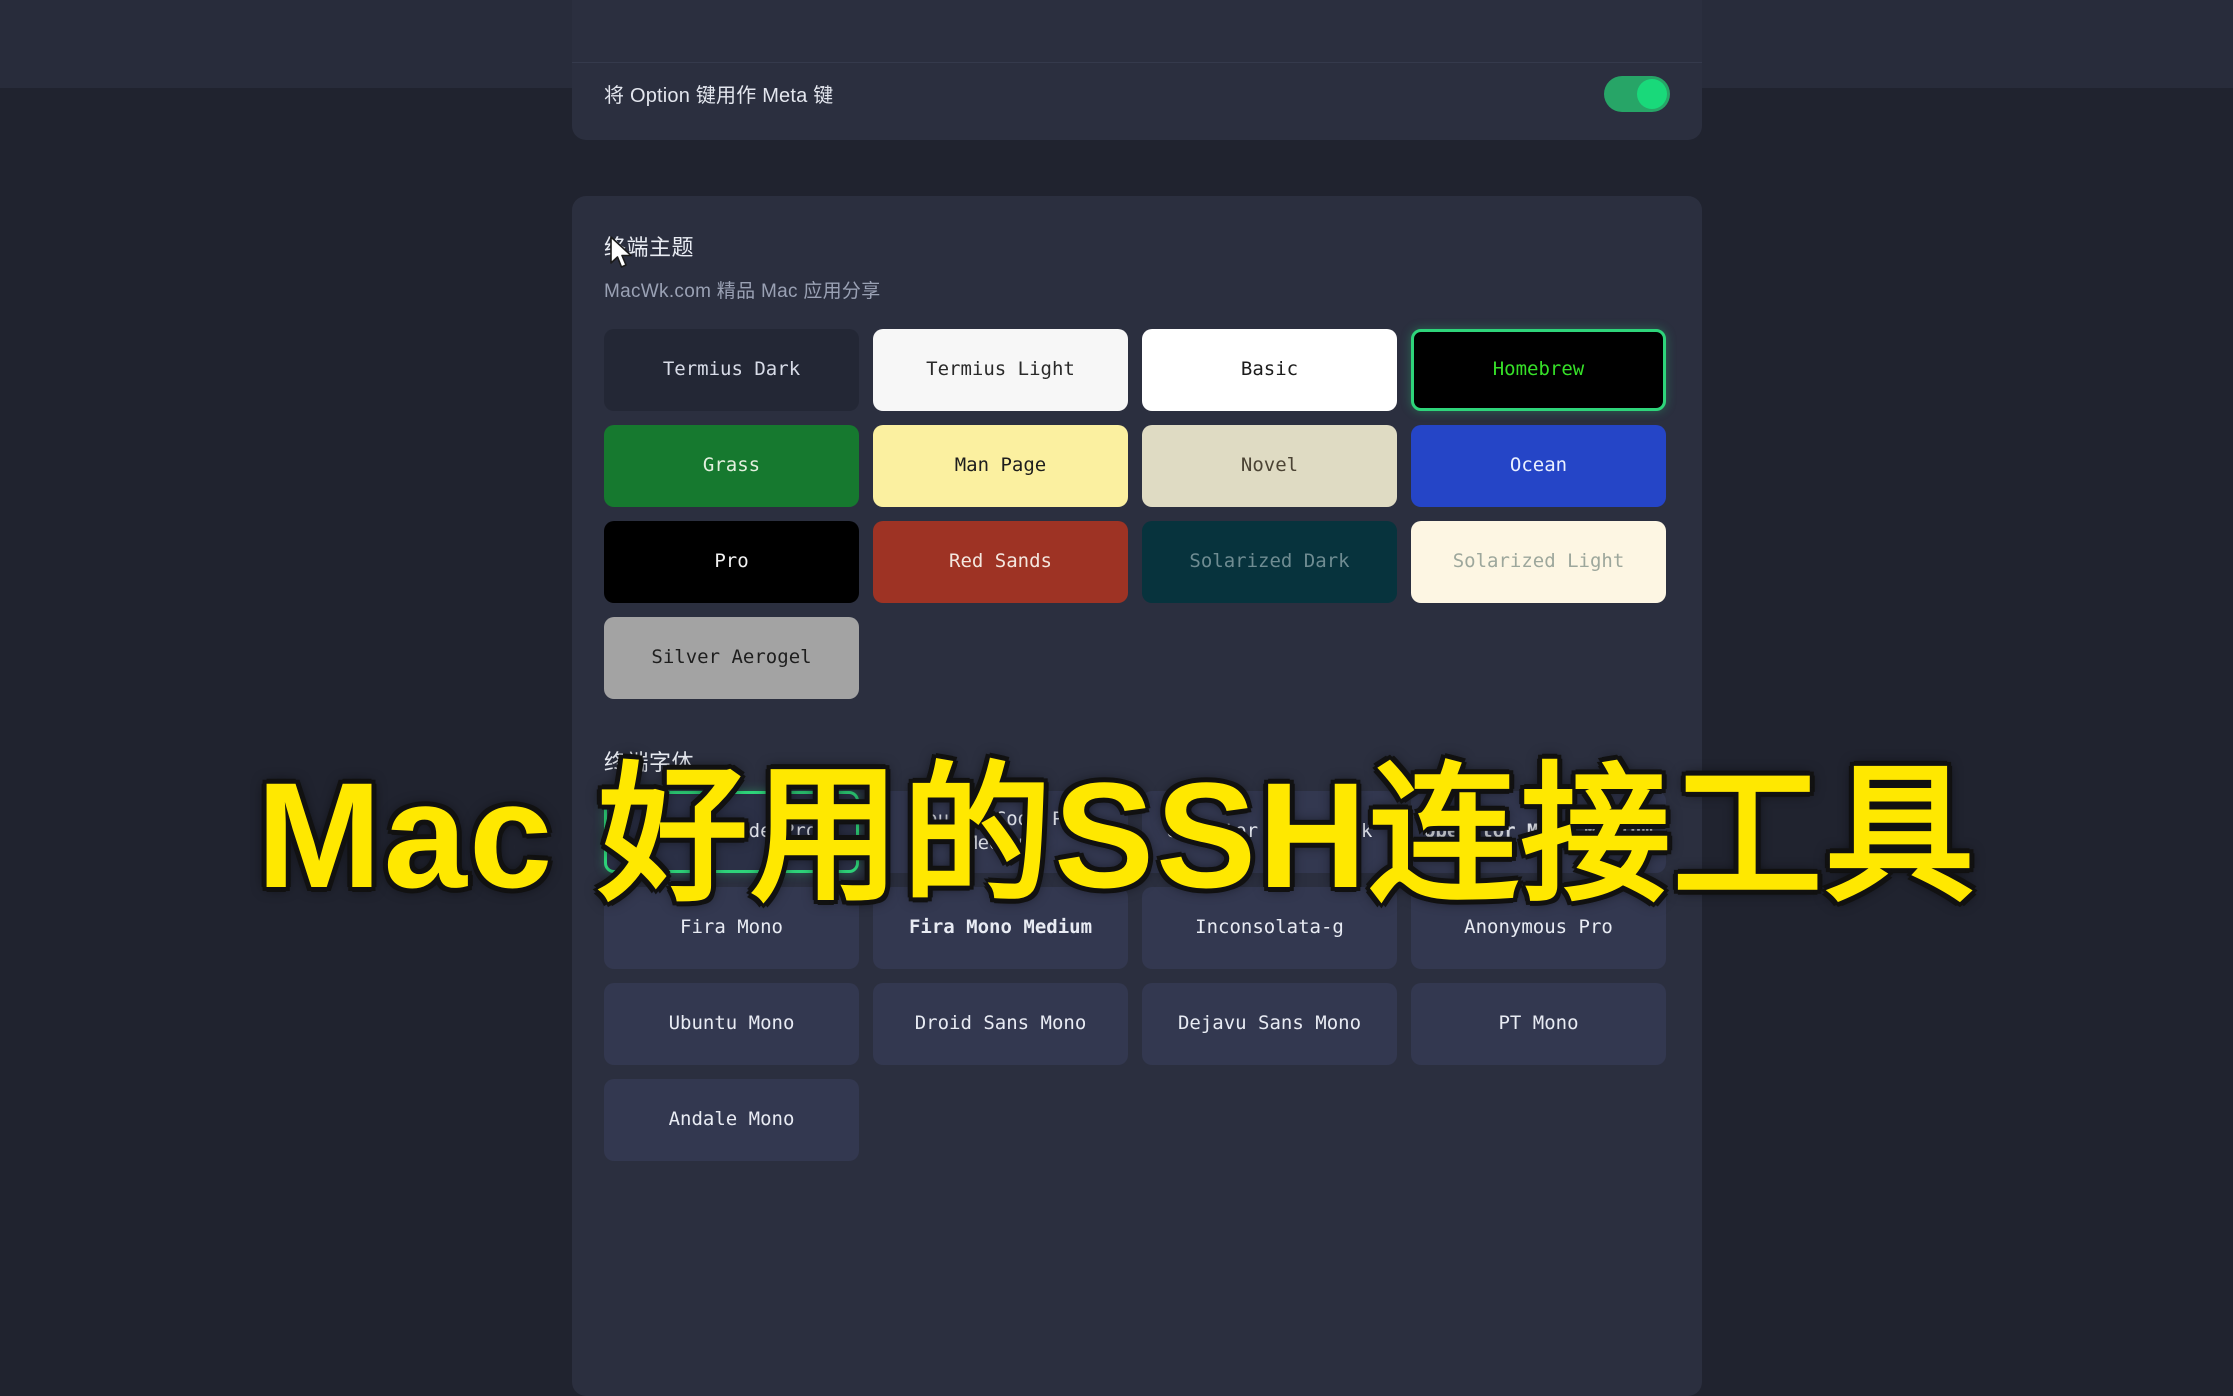  I want to click on keyboard-settings-card: 将 Option 键用作 Meta 键, so click(1137, 70).